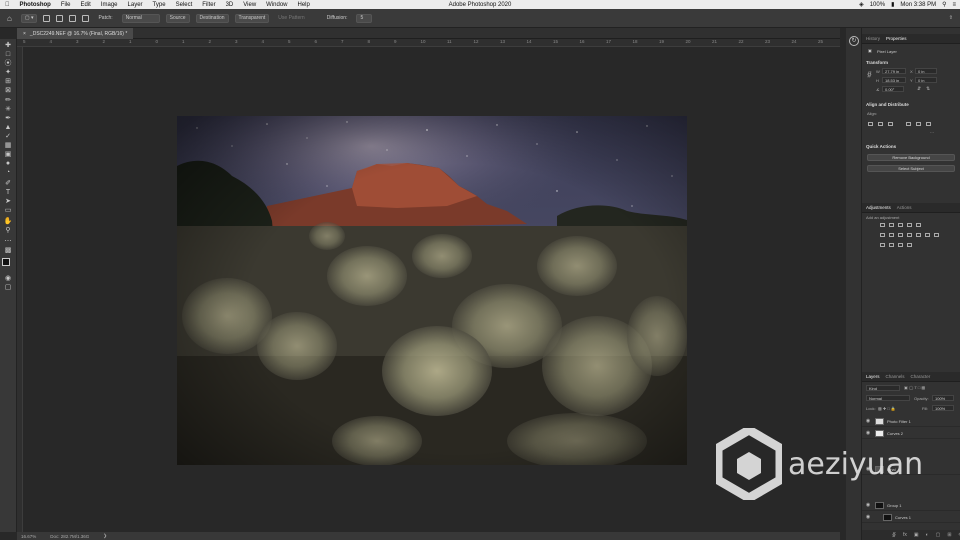  Describe the element at coordinates (911, 505) in the screenshot. I see `layer-row: ◉ Group 1` at that location.